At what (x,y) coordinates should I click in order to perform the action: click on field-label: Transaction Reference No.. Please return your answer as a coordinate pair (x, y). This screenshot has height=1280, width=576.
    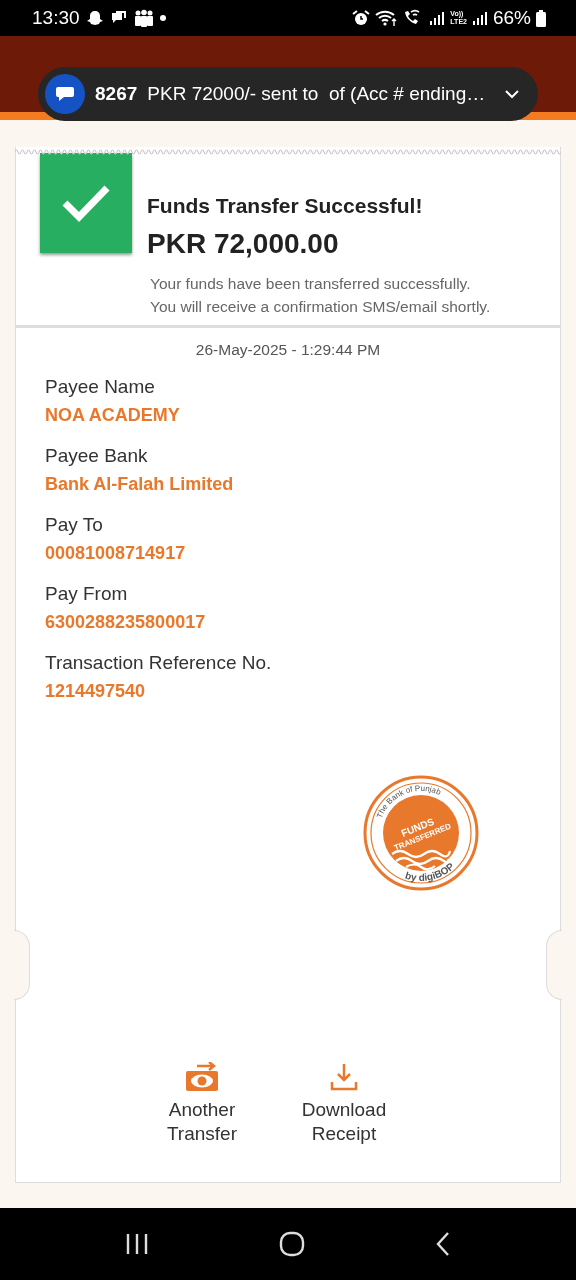
    Looking at the image, I should click on (159, 663).